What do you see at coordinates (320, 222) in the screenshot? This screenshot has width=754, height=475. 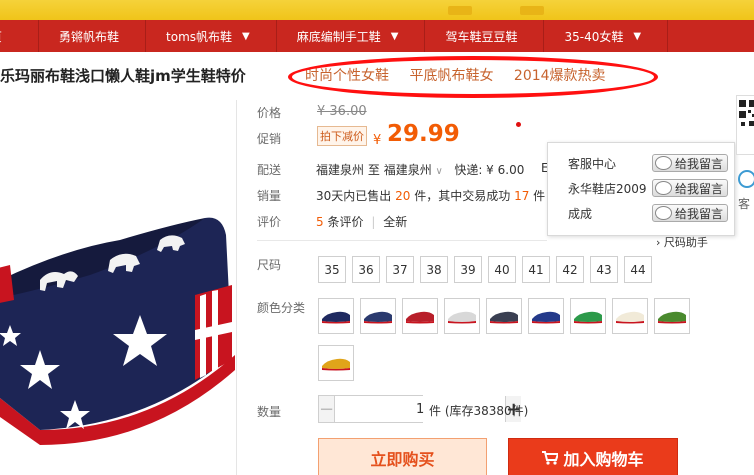 I see `review-count: 5` at bounding box center [320, 222].